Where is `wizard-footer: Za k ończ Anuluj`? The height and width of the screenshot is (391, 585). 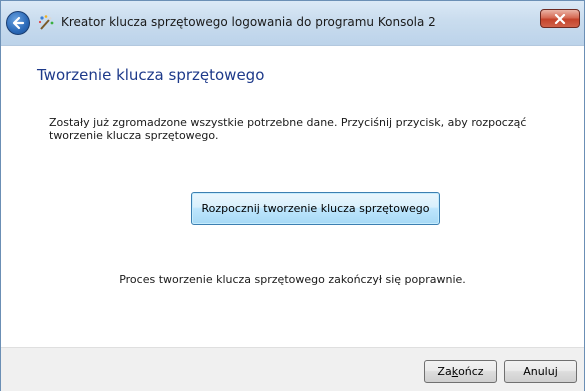
wizard-footer: Za k ończ Anuluj is located at coordinates (292, 369).